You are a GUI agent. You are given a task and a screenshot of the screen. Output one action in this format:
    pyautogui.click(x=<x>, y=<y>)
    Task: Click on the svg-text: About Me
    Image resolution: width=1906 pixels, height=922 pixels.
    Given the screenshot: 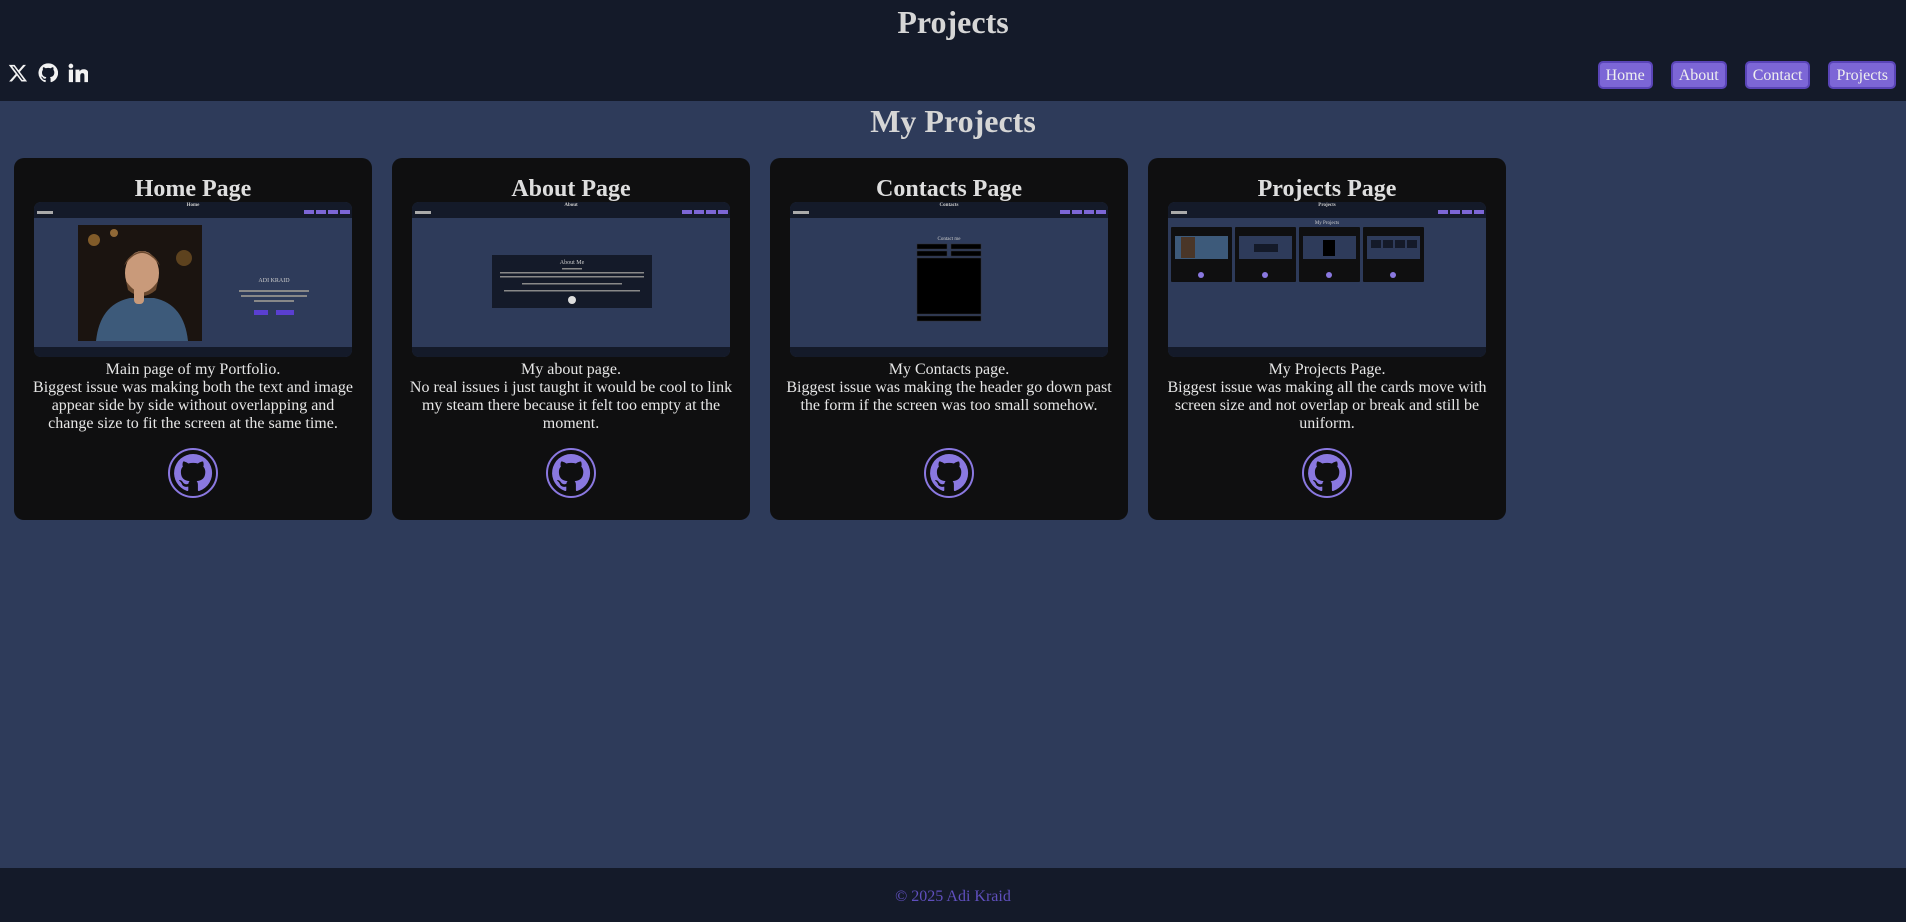 What is the action you would take?
    pyautogui.click(x=572, y=263)
    